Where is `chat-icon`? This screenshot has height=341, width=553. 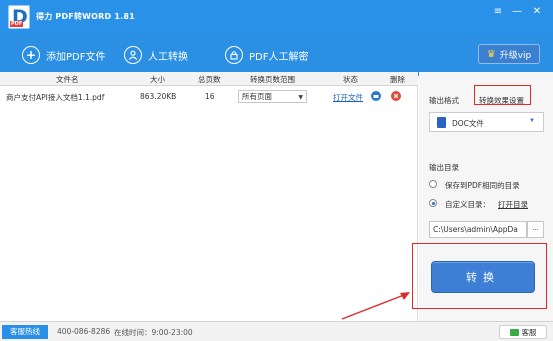 chat-icon is located at coordinates (514, 332).